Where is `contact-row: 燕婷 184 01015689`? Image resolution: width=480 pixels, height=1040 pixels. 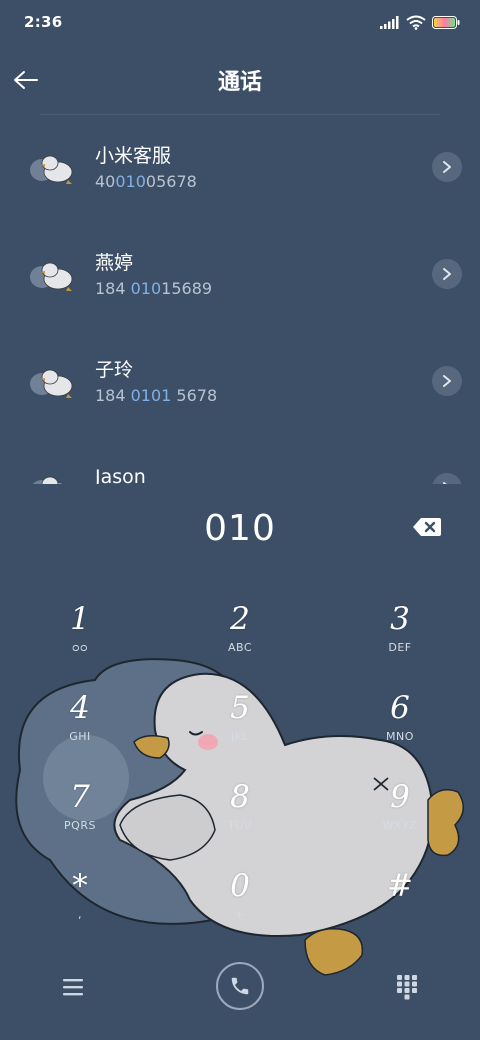 contact-row: 燕婷 184 01015689 is located at coordinates (240, 274).